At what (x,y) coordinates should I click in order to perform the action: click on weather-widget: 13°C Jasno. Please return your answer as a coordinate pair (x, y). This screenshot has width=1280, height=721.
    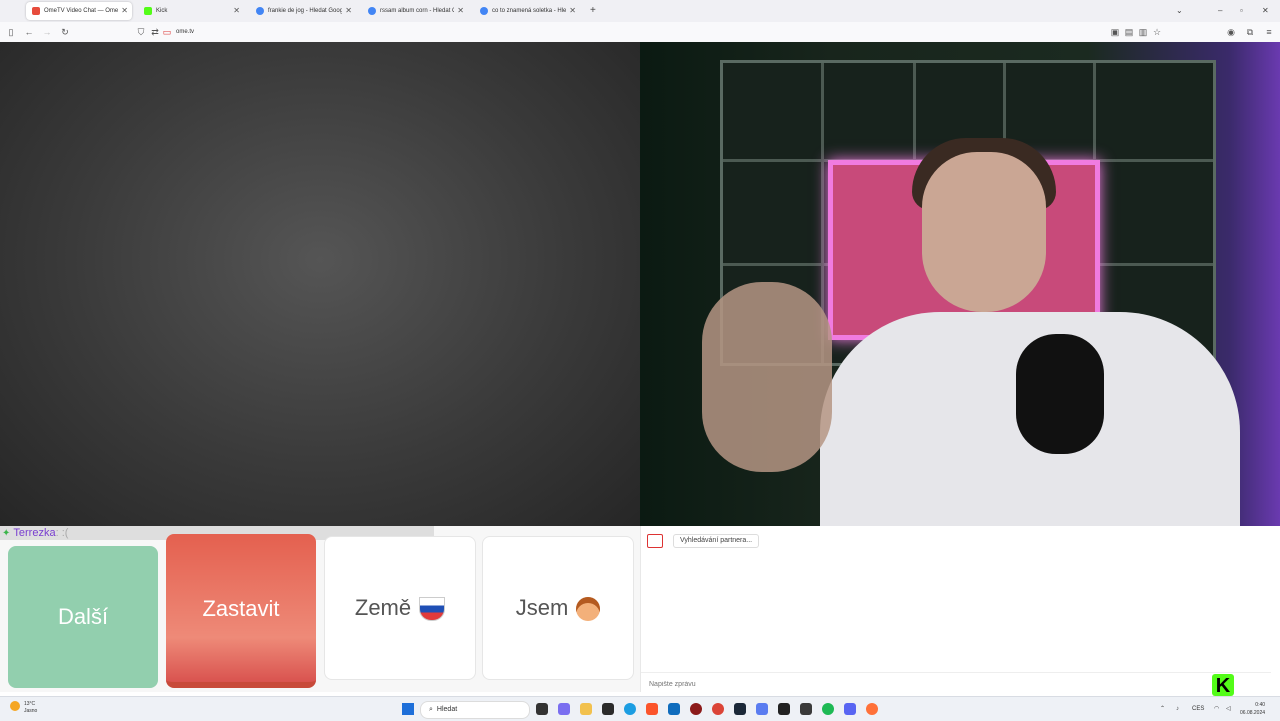
    Looking at the image, I should click on (23, 708).